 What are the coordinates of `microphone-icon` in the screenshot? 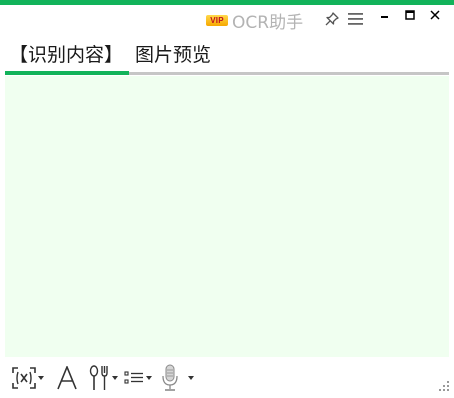 It's located at (170, 377).